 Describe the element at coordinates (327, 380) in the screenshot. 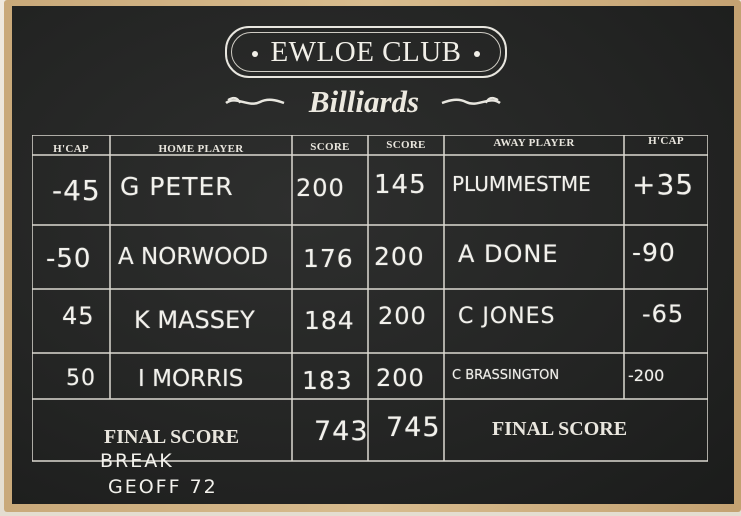

I see `row4-score-home: 183` at that location.